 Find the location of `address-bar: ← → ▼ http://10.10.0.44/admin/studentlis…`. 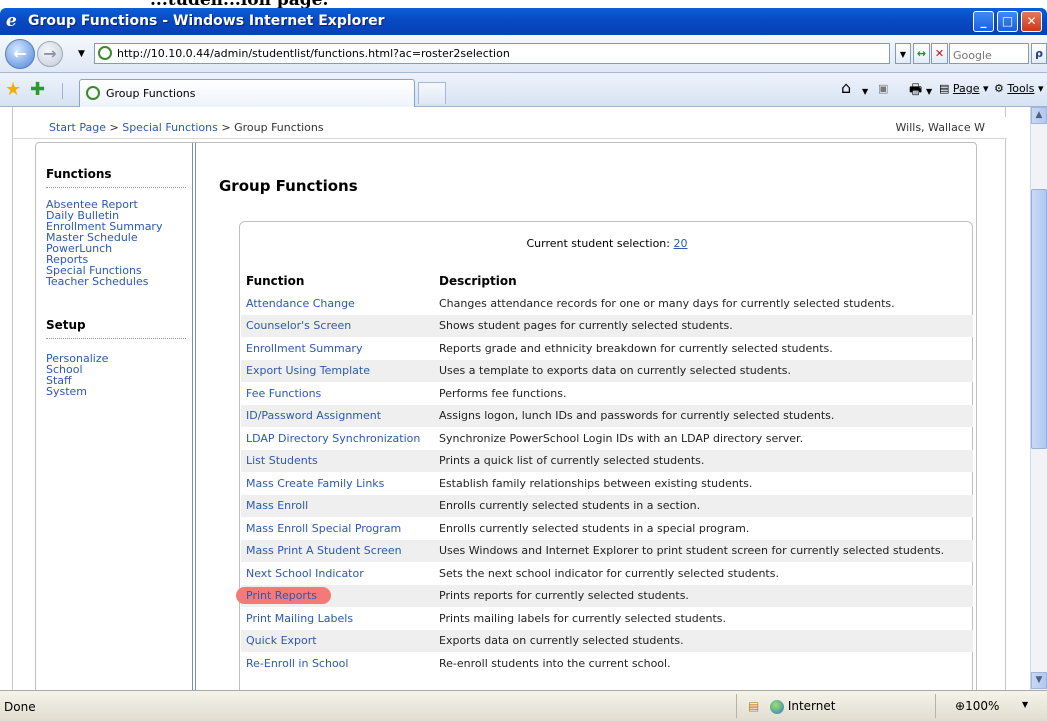

address-bar: ← → ▼ http://10.10.0.44/admin/studentlis… is located at coordinates (523, 54).